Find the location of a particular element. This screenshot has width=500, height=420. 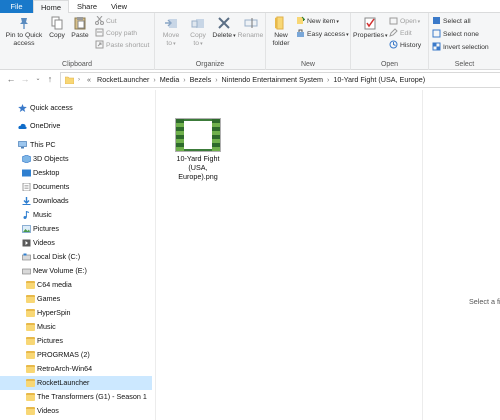

nav-folder-pictures: Pictures is located at coordinates (76, 341).